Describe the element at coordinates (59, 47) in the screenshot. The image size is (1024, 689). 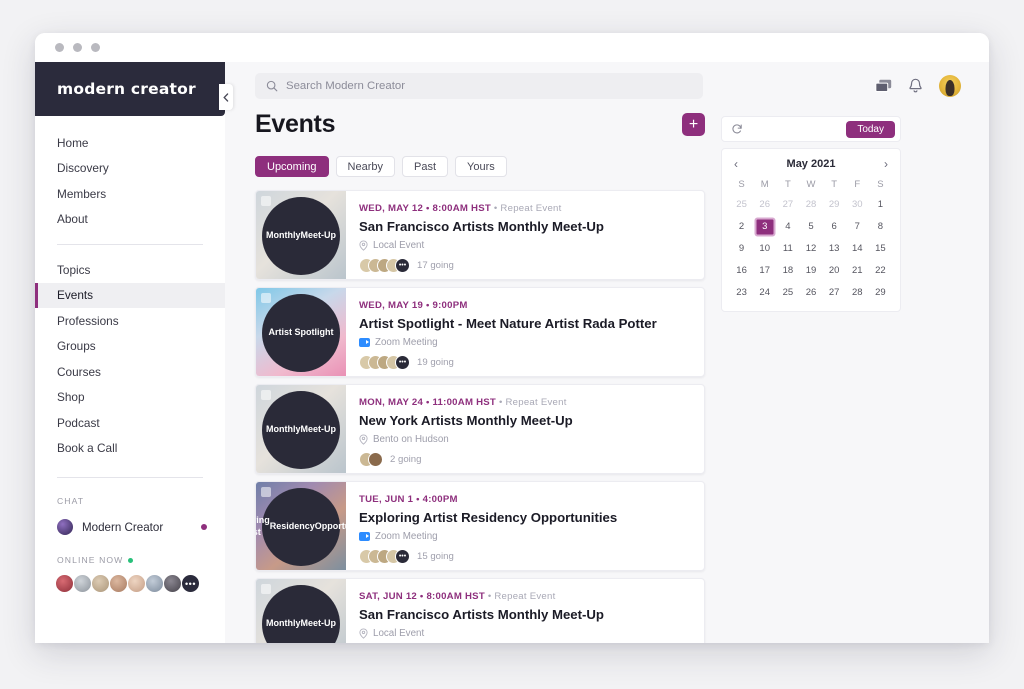
I see `window-close-dot` at that location.